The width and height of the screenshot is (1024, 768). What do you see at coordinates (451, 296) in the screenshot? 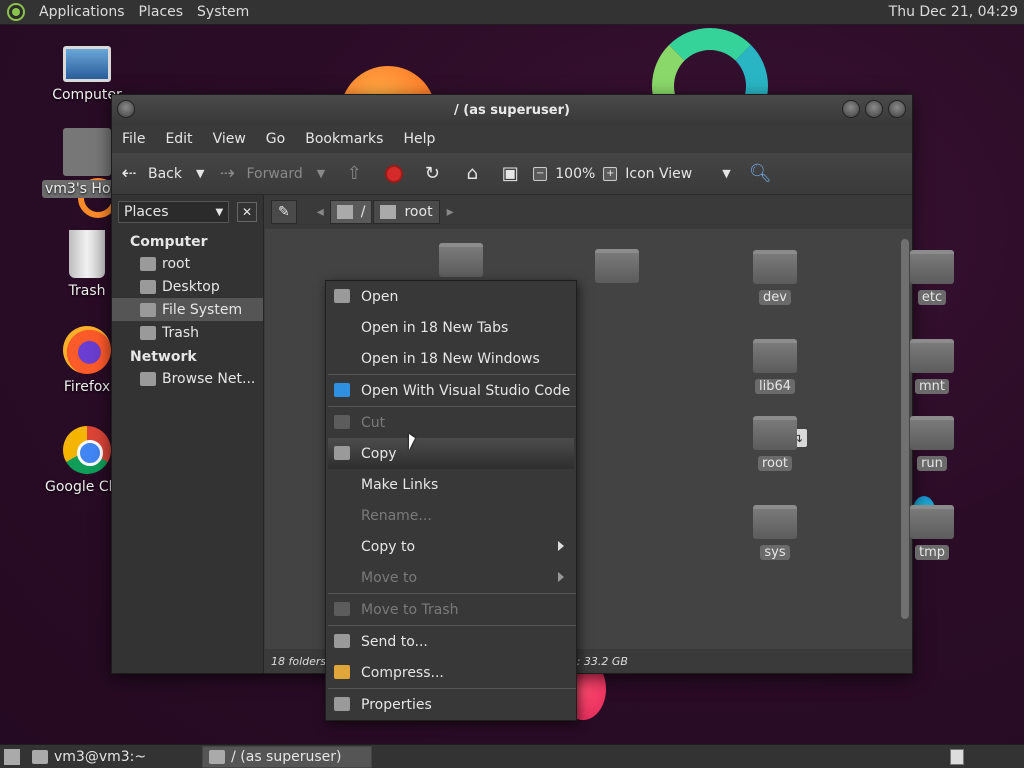
I see `menu-item-open: Open` at bounding box center [451, 296].